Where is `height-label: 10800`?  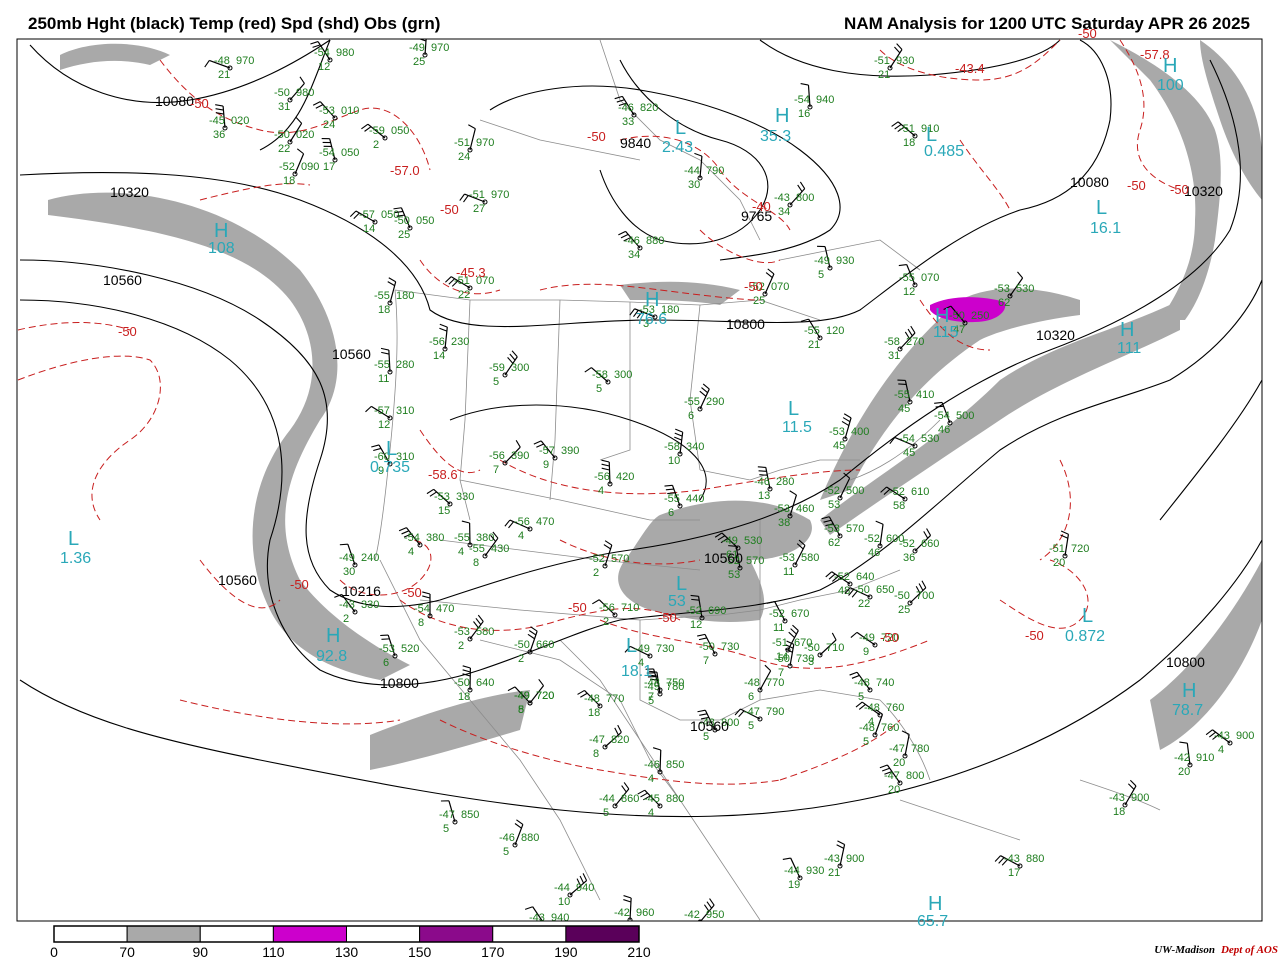
height-label: 10800 is located at coordinates (399, 683).